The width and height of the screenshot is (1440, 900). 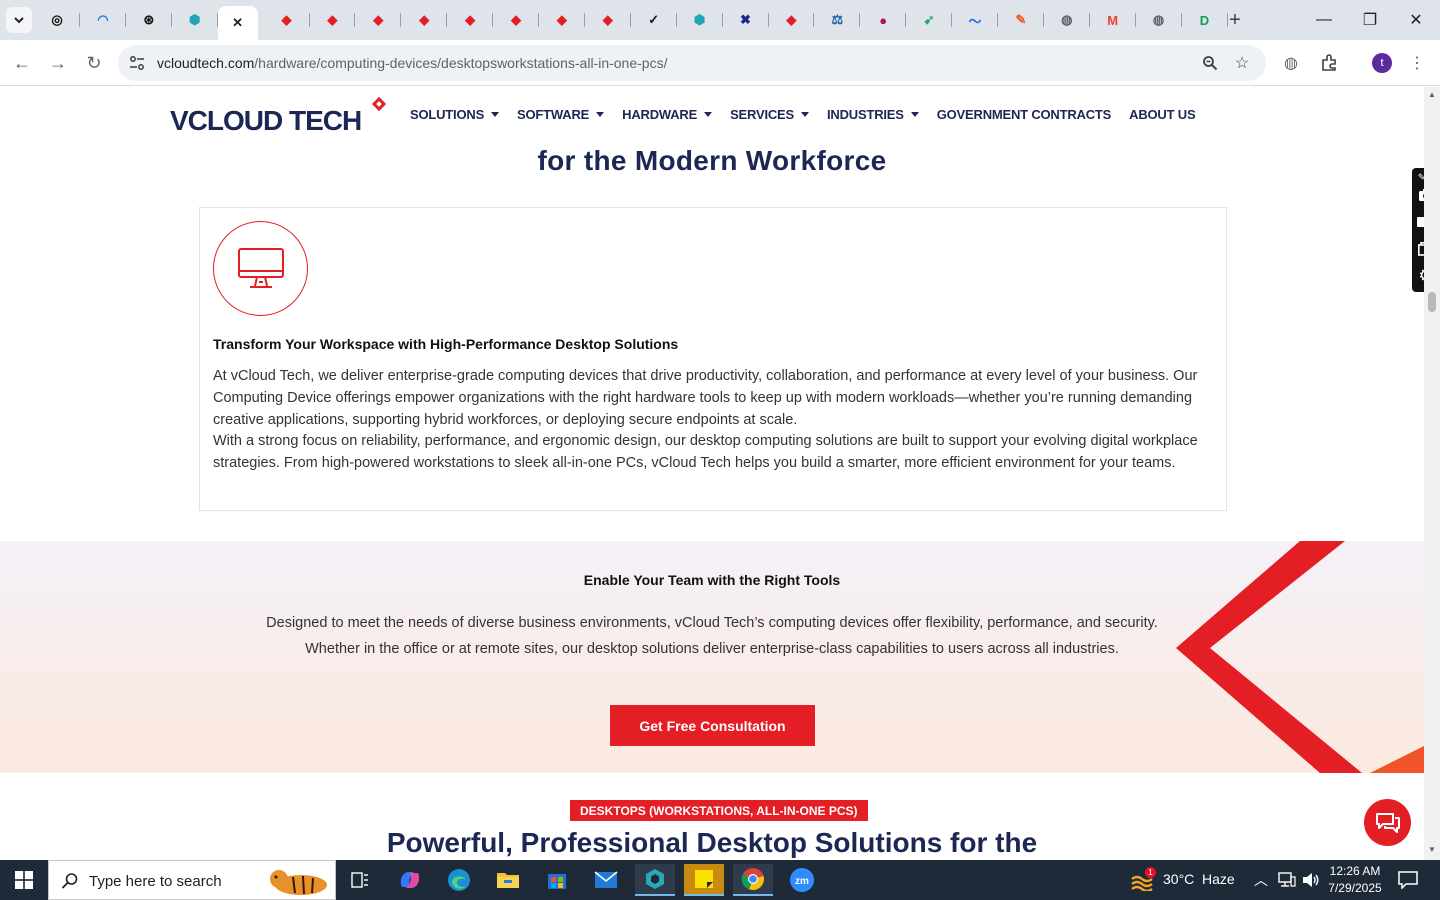 I want to click on copilot-icon, so click(x=410, y=880).